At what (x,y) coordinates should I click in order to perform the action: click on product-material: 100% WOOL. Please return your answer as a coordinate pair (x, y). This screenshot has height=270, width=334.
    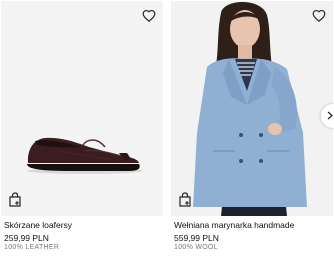
    Looking at the image, I should click on (196, 247).